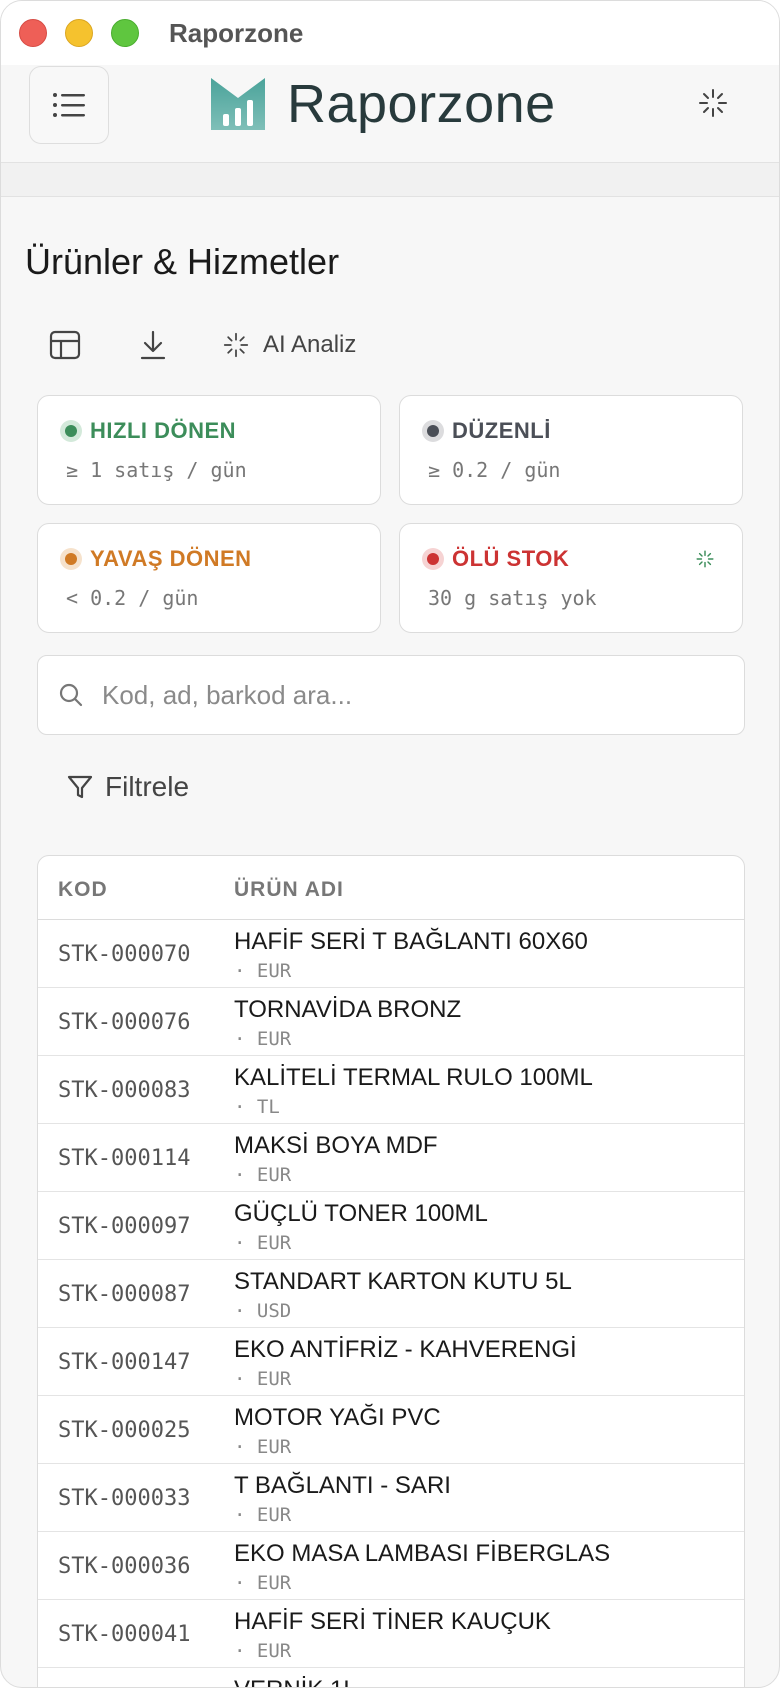 The image size is (780, 1688). Describe the element at coordinates (391, 888) in the screenshot. I see `table-header: KOD ÜRÜN ADI` at that location.